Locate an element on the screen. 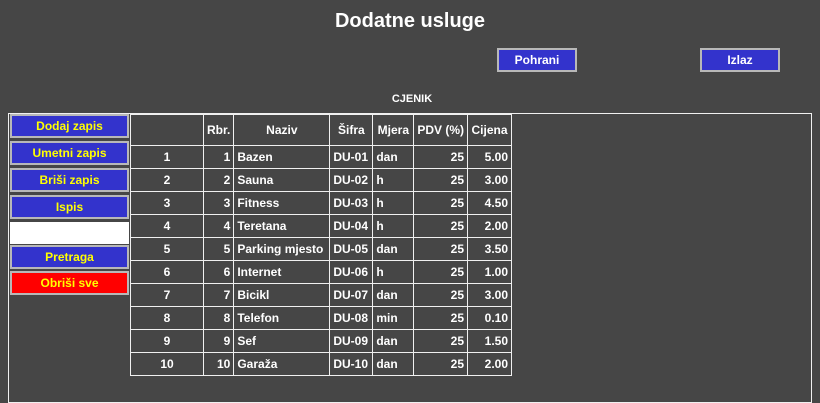 Image resolution: width=820 pixels, height=403 pixels. cell-sifra: DU-01 is located at coordinates (351, 157).